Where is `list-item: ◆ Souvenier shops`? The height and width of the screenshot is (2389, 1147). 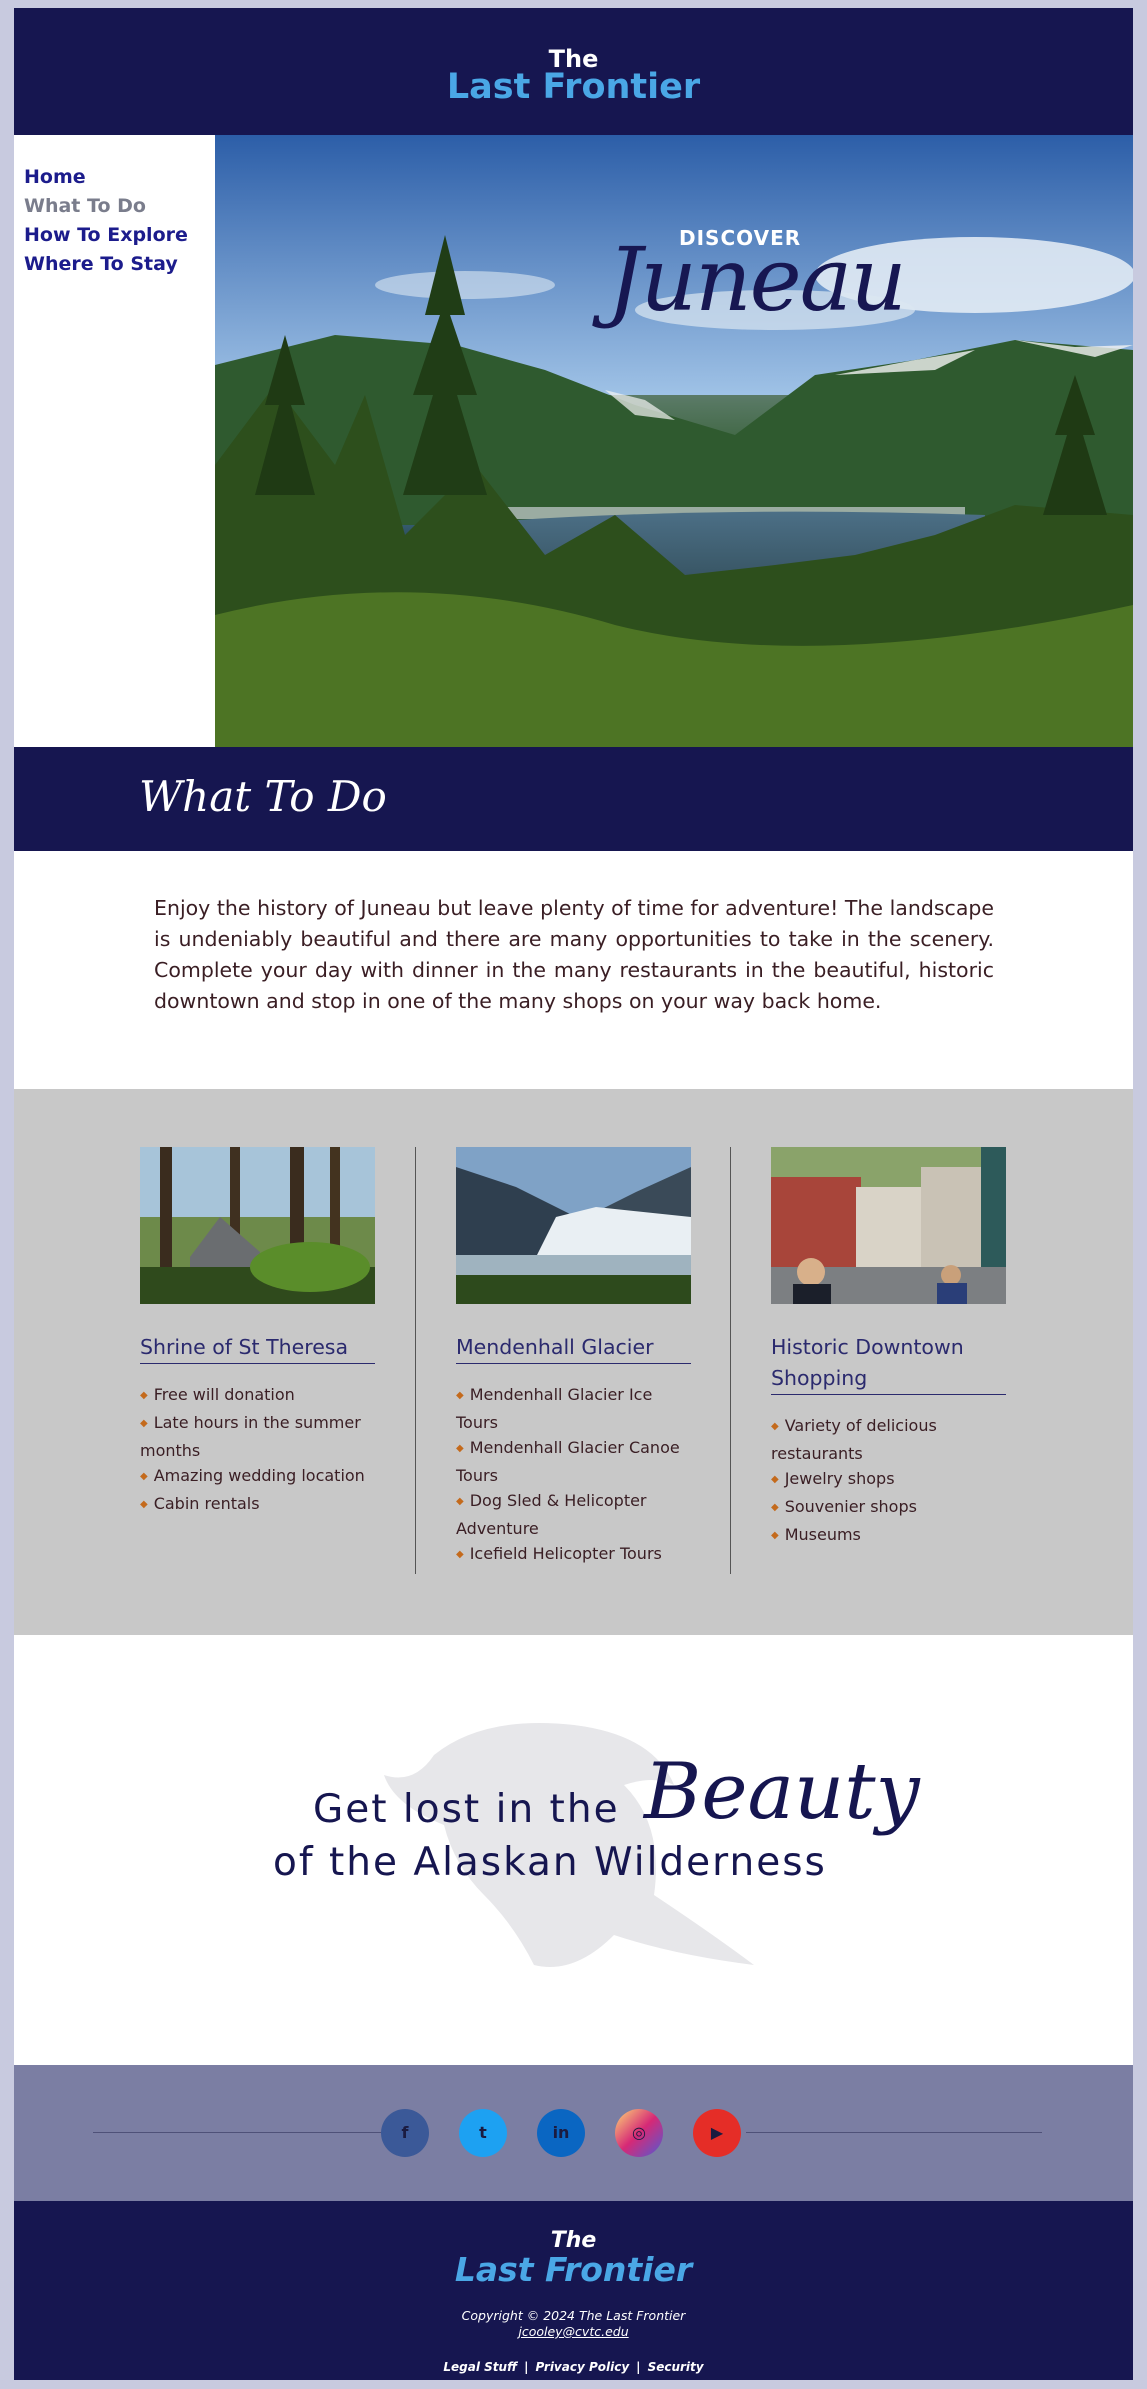 list-item: ◆ Souvenier shops is located at coordinates (844, 1506).